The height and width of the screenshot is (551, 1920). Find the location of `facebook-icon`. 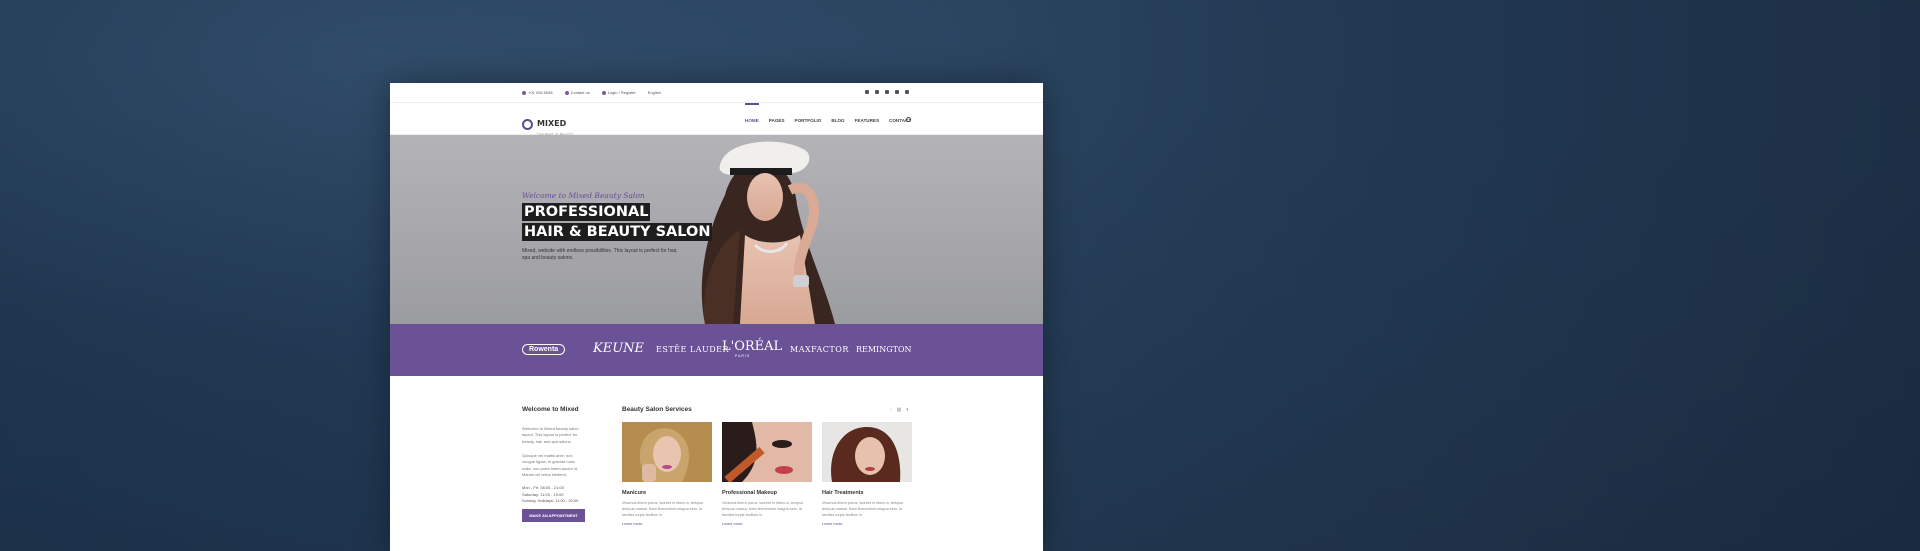

facebook-icon is located at coordinates (867, 92).